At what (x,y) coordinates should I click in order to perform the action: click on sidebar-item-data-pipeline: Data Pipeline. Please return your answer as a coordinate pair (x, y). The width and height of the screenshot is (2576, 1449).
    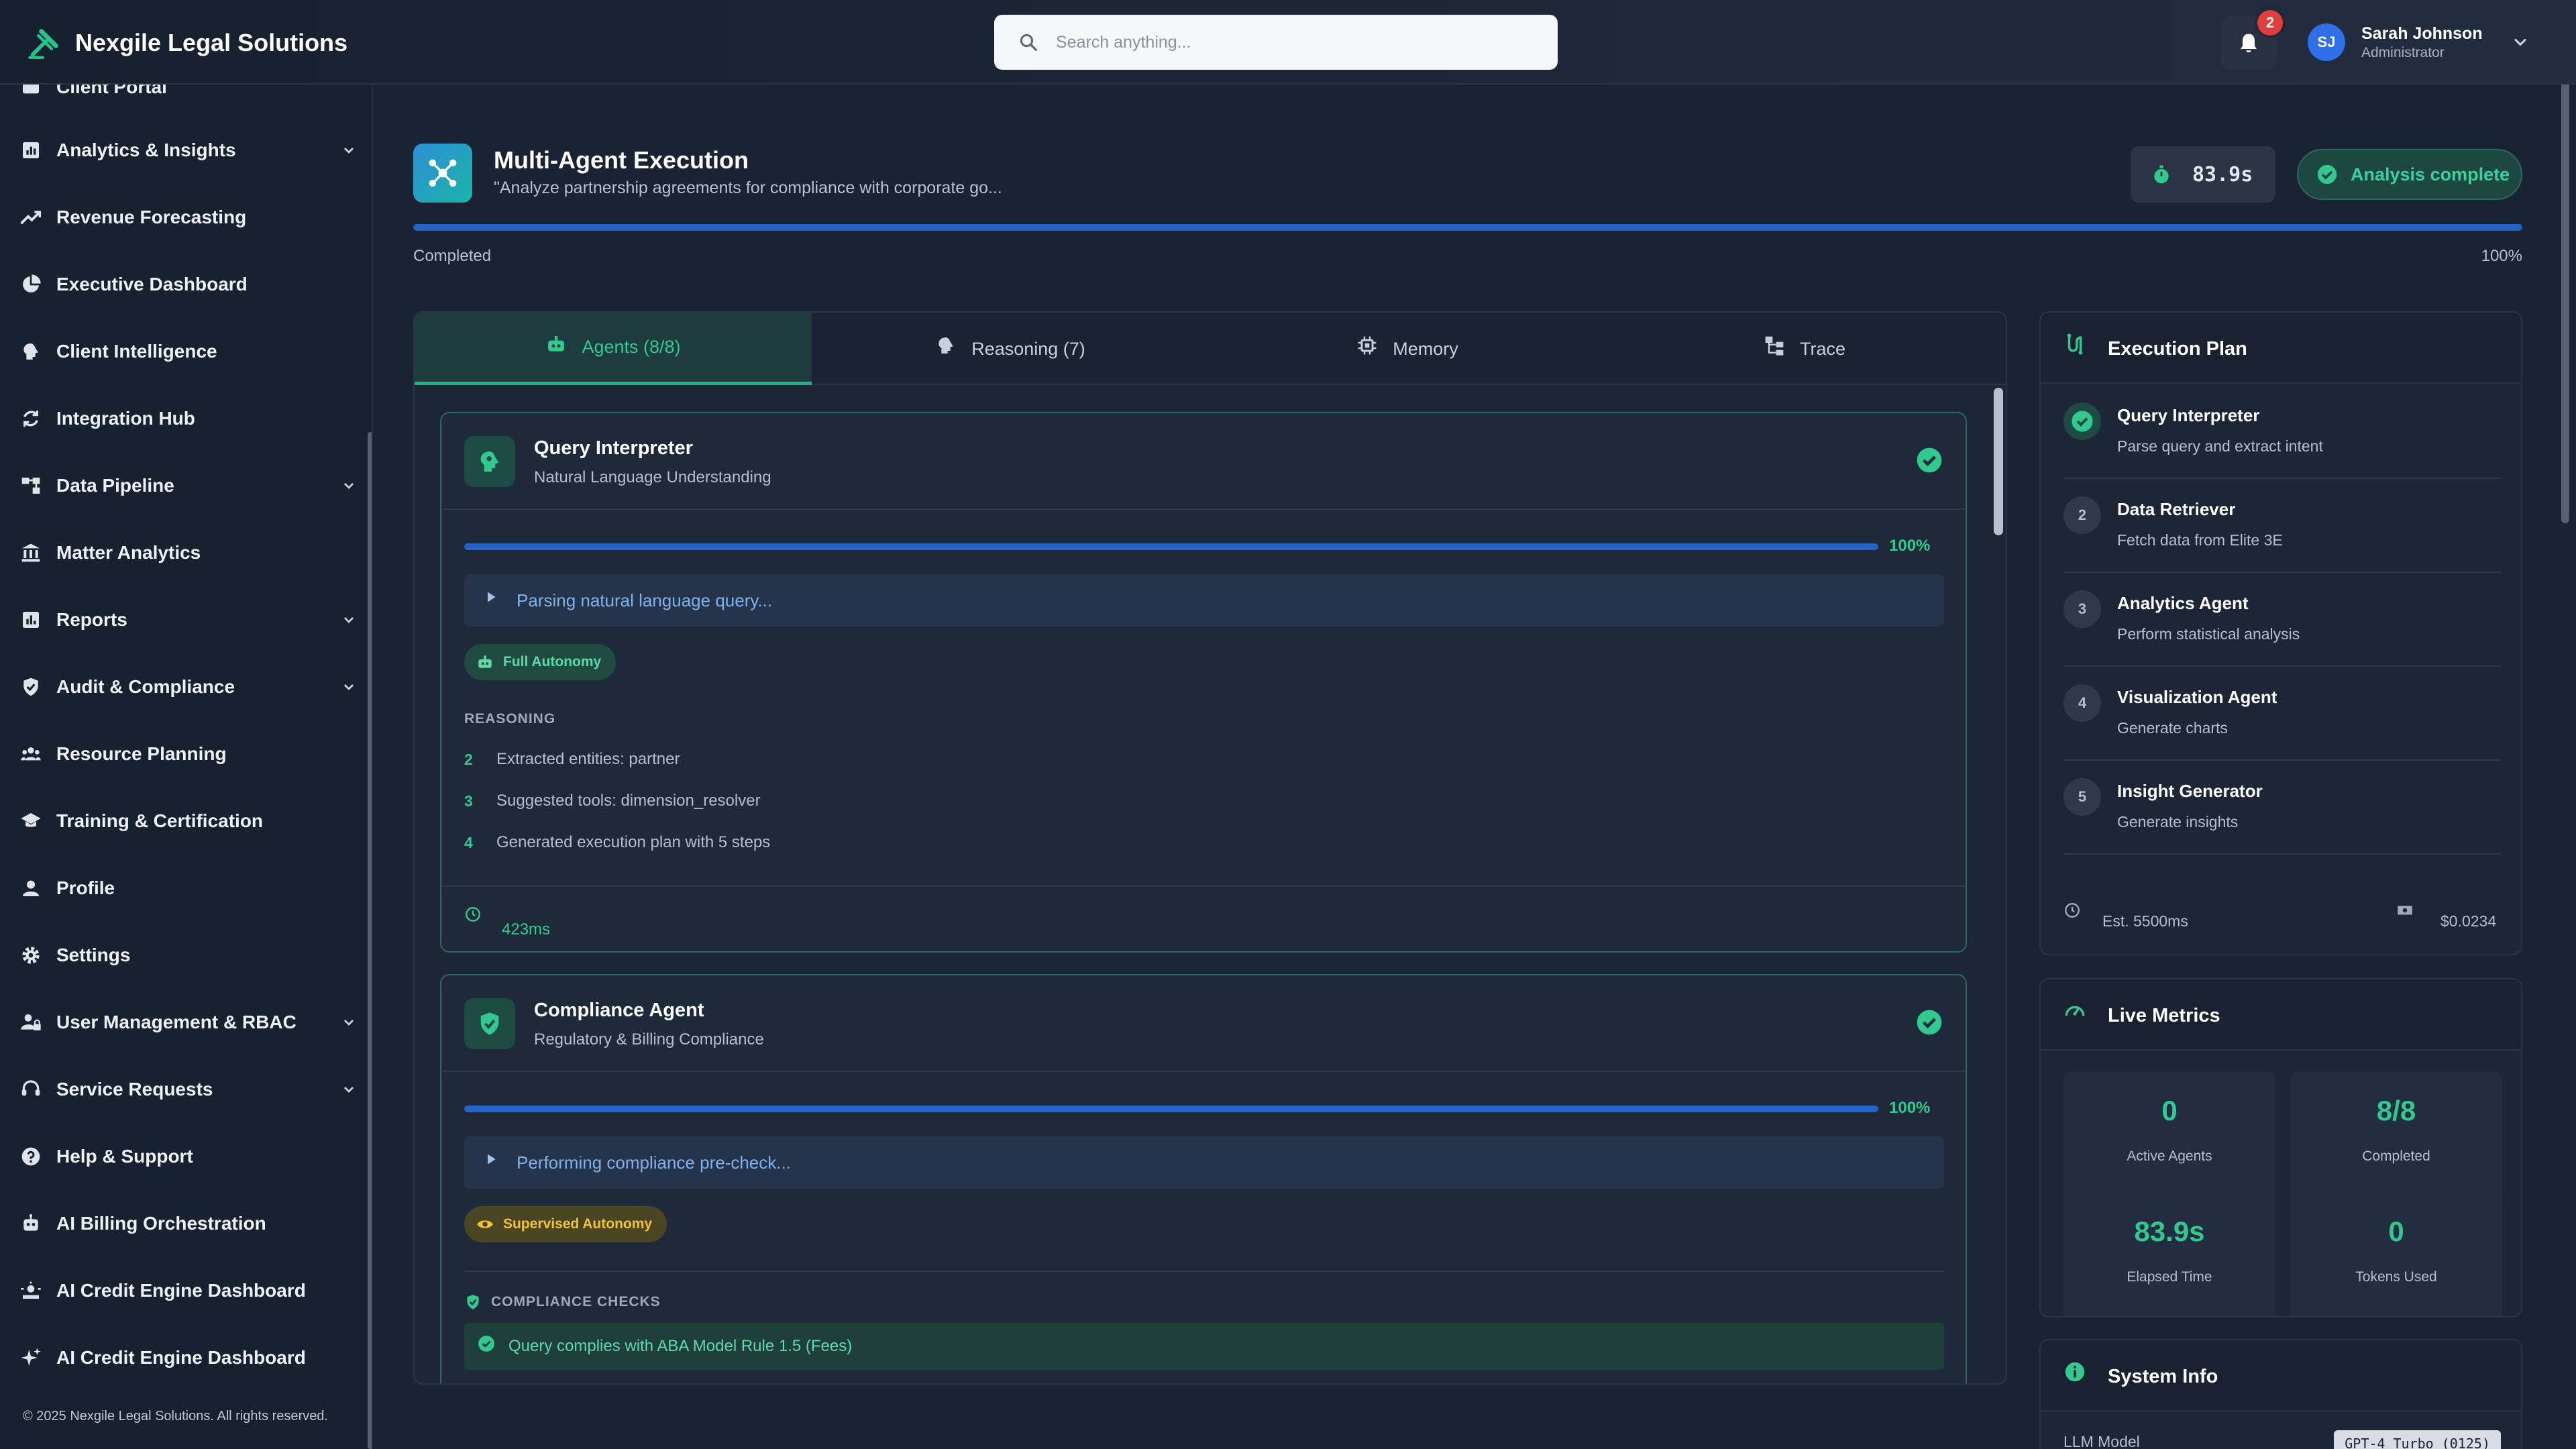
    Looking at the image, I should click on (184, 486).